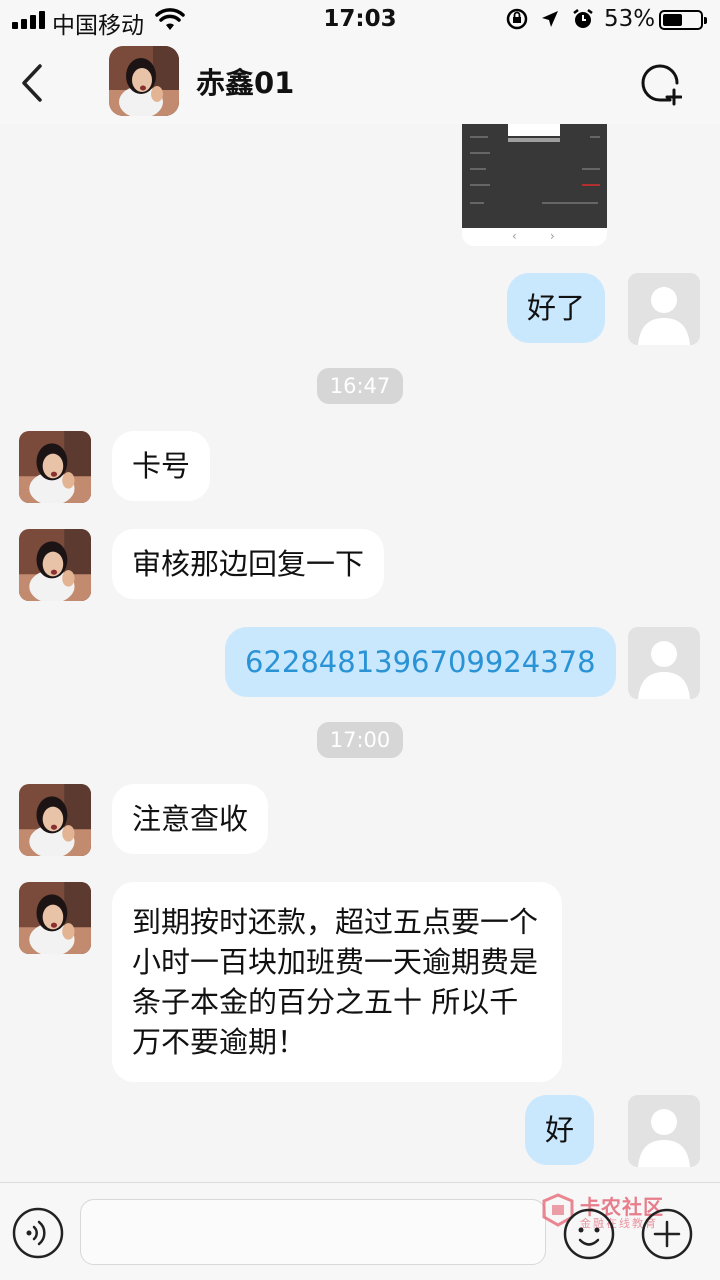 Image resolution: width=720 pixels, height=1280 pixels. I want to click on battery-percent: 53%, so click(630, 19).